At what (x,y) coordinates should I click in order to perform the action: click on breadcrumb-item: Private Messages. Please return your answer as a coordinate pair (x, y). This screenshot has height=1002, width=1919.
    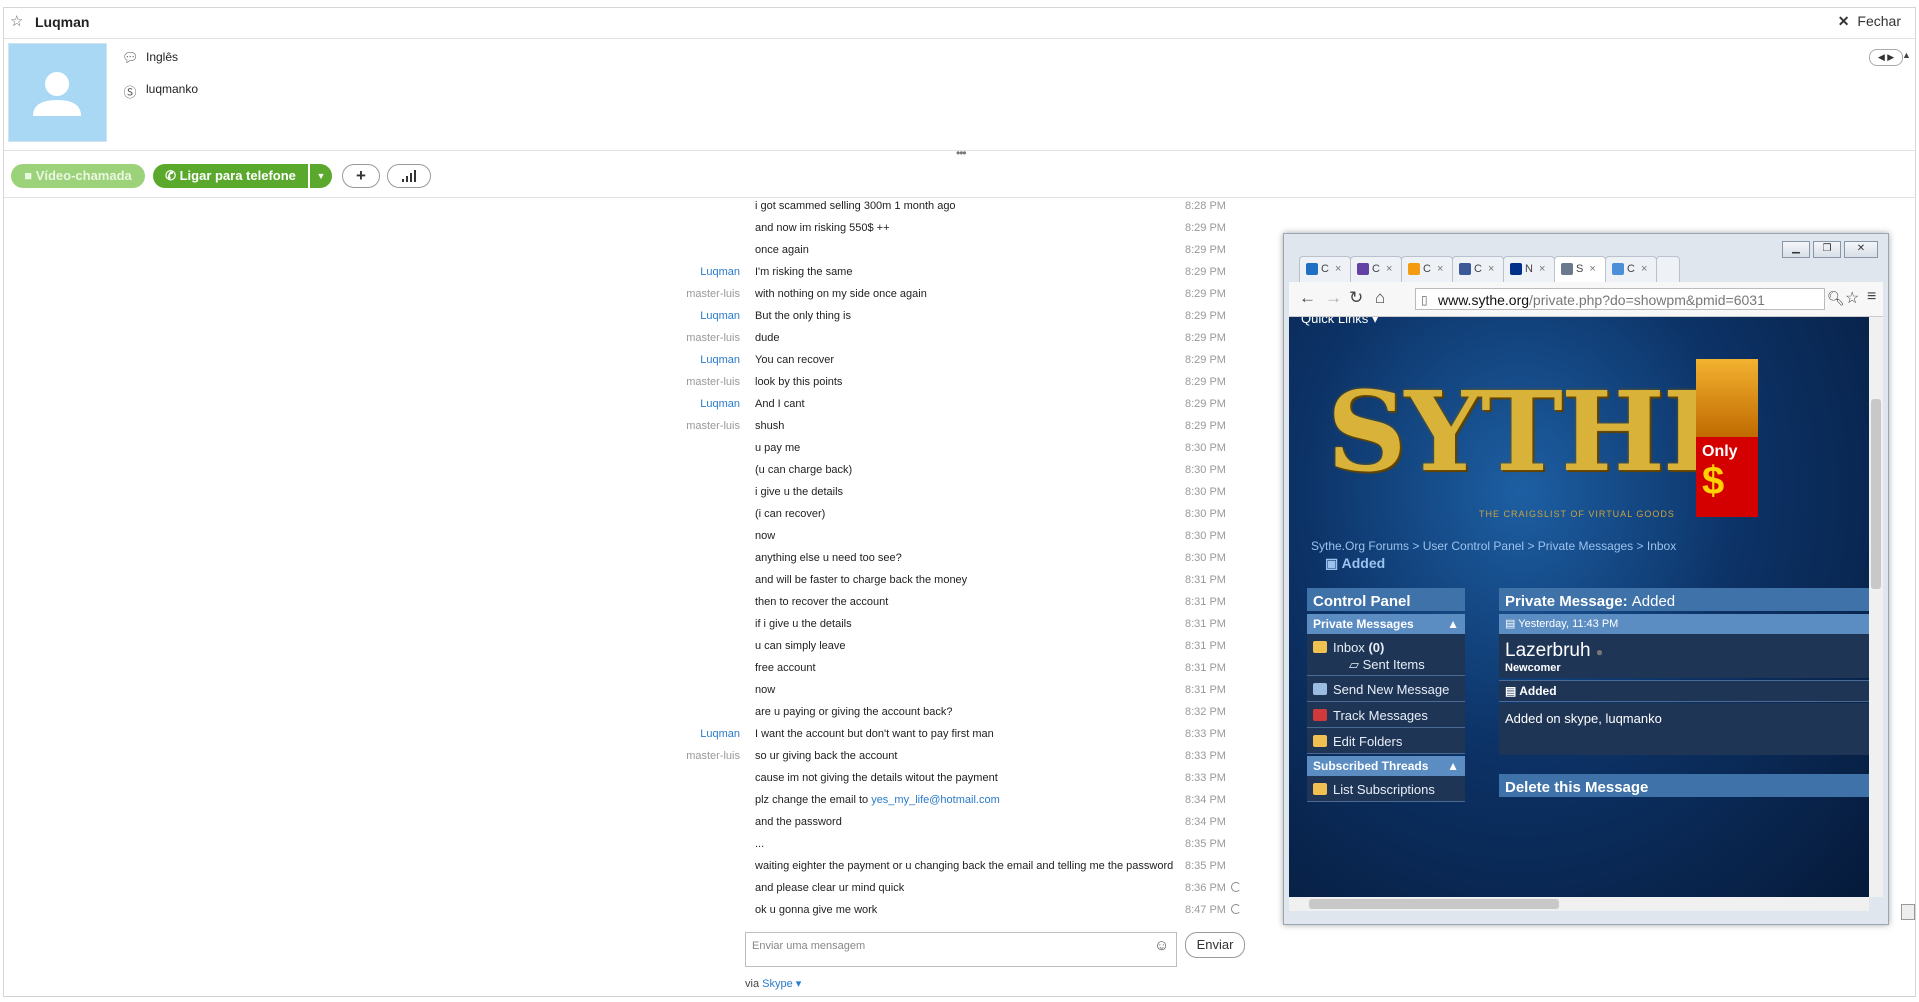
    Looking at the image, I should click on (1585, 546).